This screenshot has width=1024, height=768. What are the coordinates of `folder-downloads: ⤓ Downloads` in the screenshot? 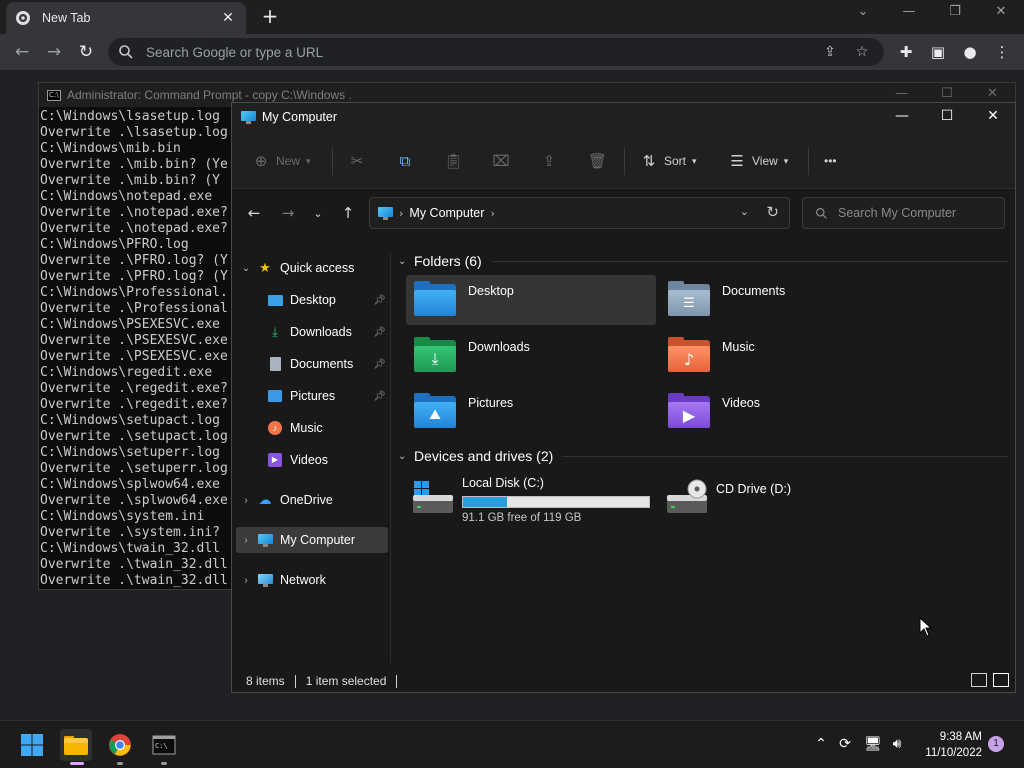 It's located at (531, 356).